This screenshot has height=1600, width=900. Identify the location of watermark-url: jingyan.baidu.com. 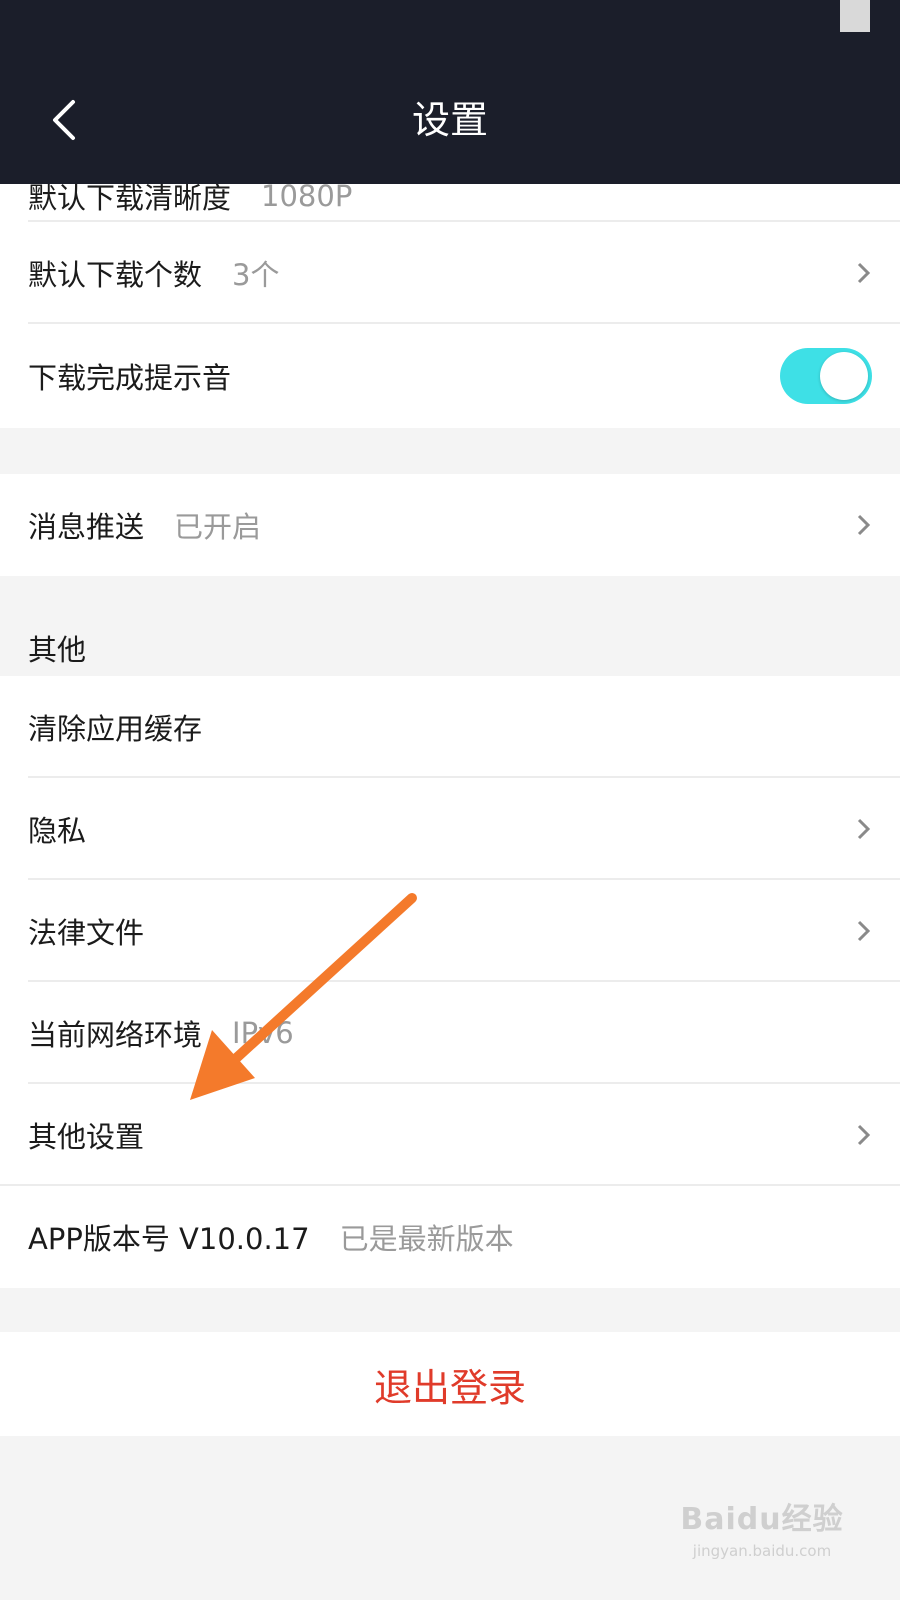
(762, 1551).